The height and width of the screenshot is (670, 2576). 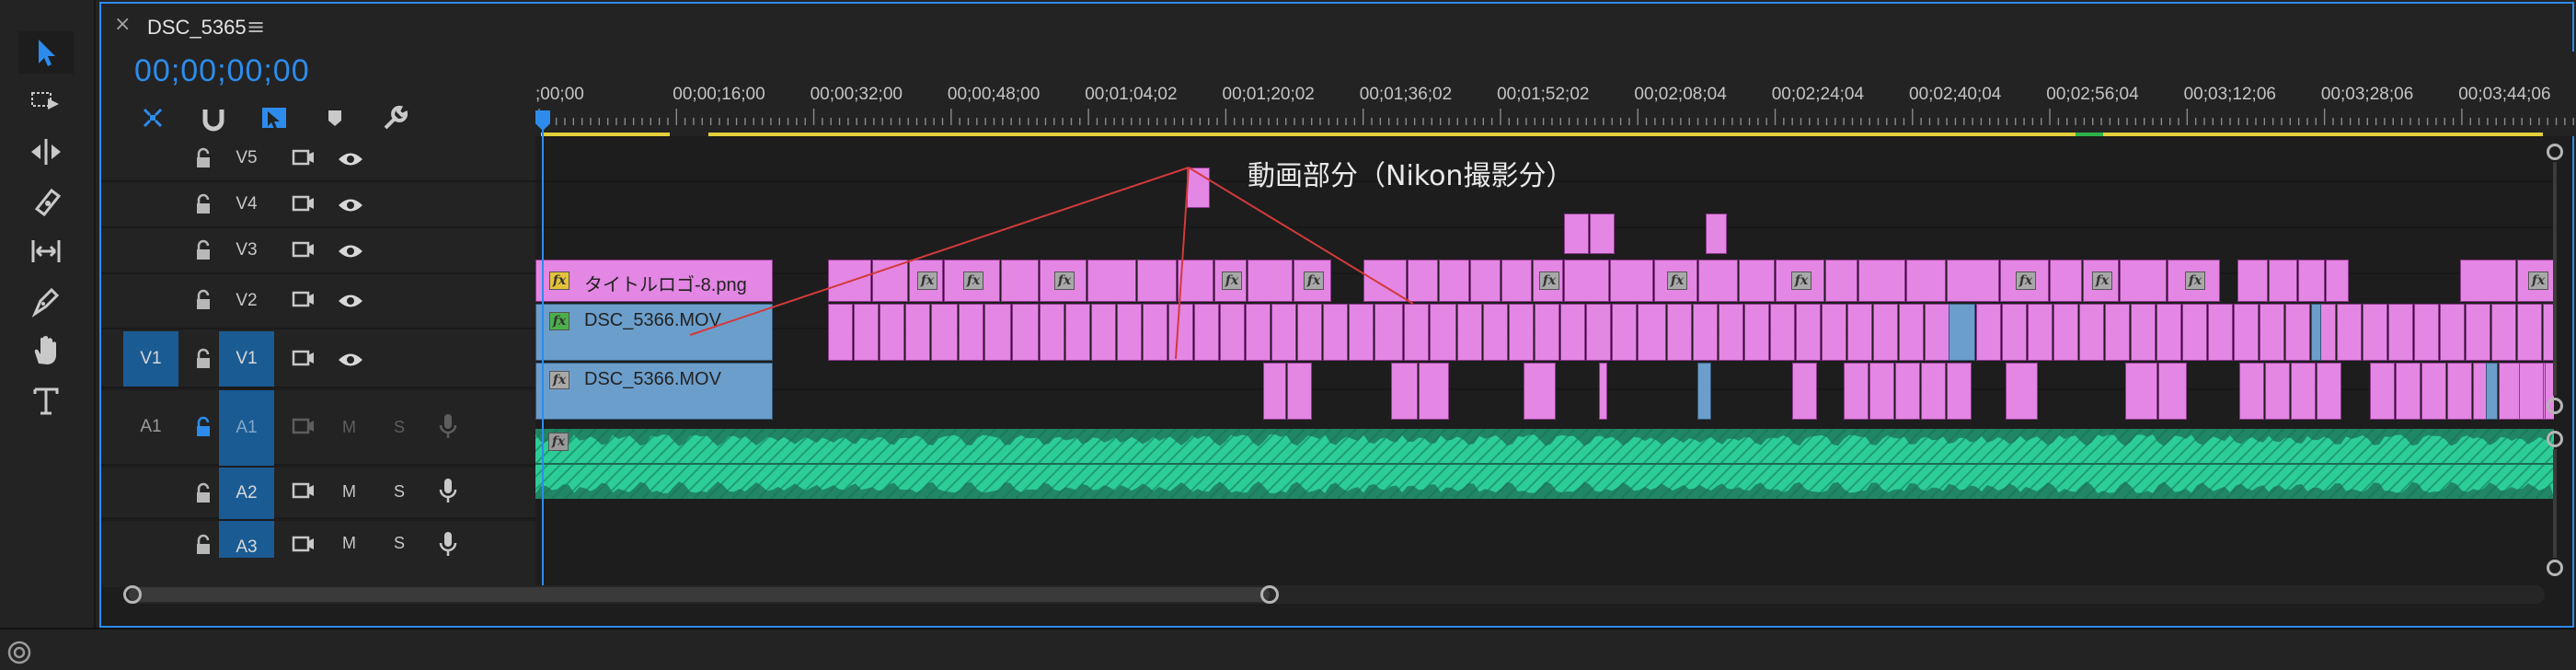 What do you see at coordinates (2555, 406) in the screenshot?
I see `video-scroll-bottom-knob` at bounding box center [2555, 406].